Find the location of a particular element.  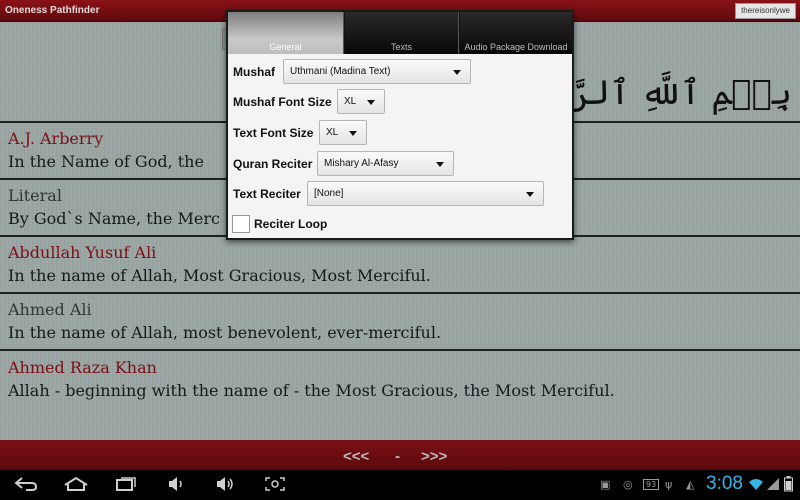

verse-navigation-bar: <<< - >>> is located at coordinates (400, 455).